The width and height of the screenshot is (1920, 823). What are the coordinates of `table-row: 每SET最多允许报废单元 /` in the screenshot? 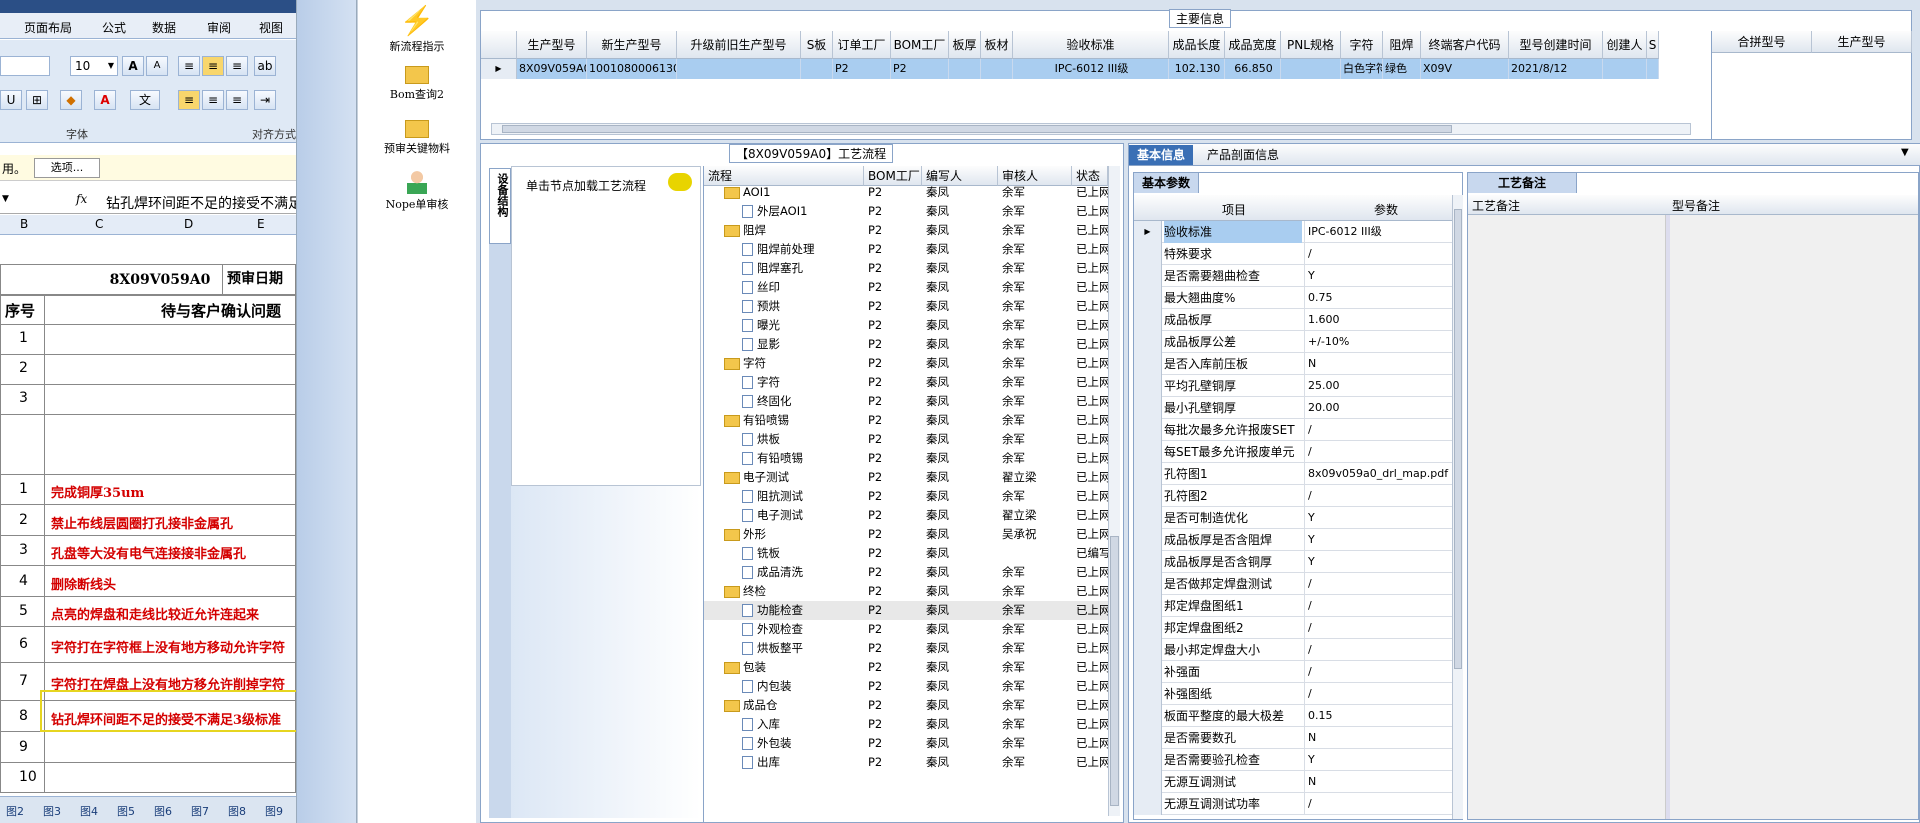 It's located at (1293, 452).